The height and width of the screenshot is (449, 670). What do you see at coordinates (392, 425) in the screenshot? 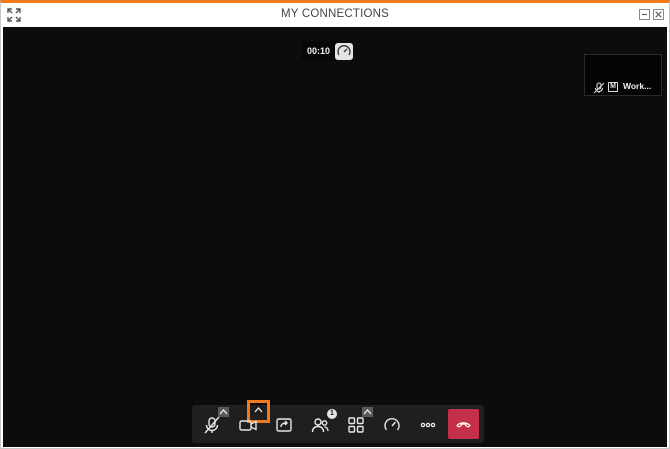
I see `gauge-icon` at bounding box center [392, 425].